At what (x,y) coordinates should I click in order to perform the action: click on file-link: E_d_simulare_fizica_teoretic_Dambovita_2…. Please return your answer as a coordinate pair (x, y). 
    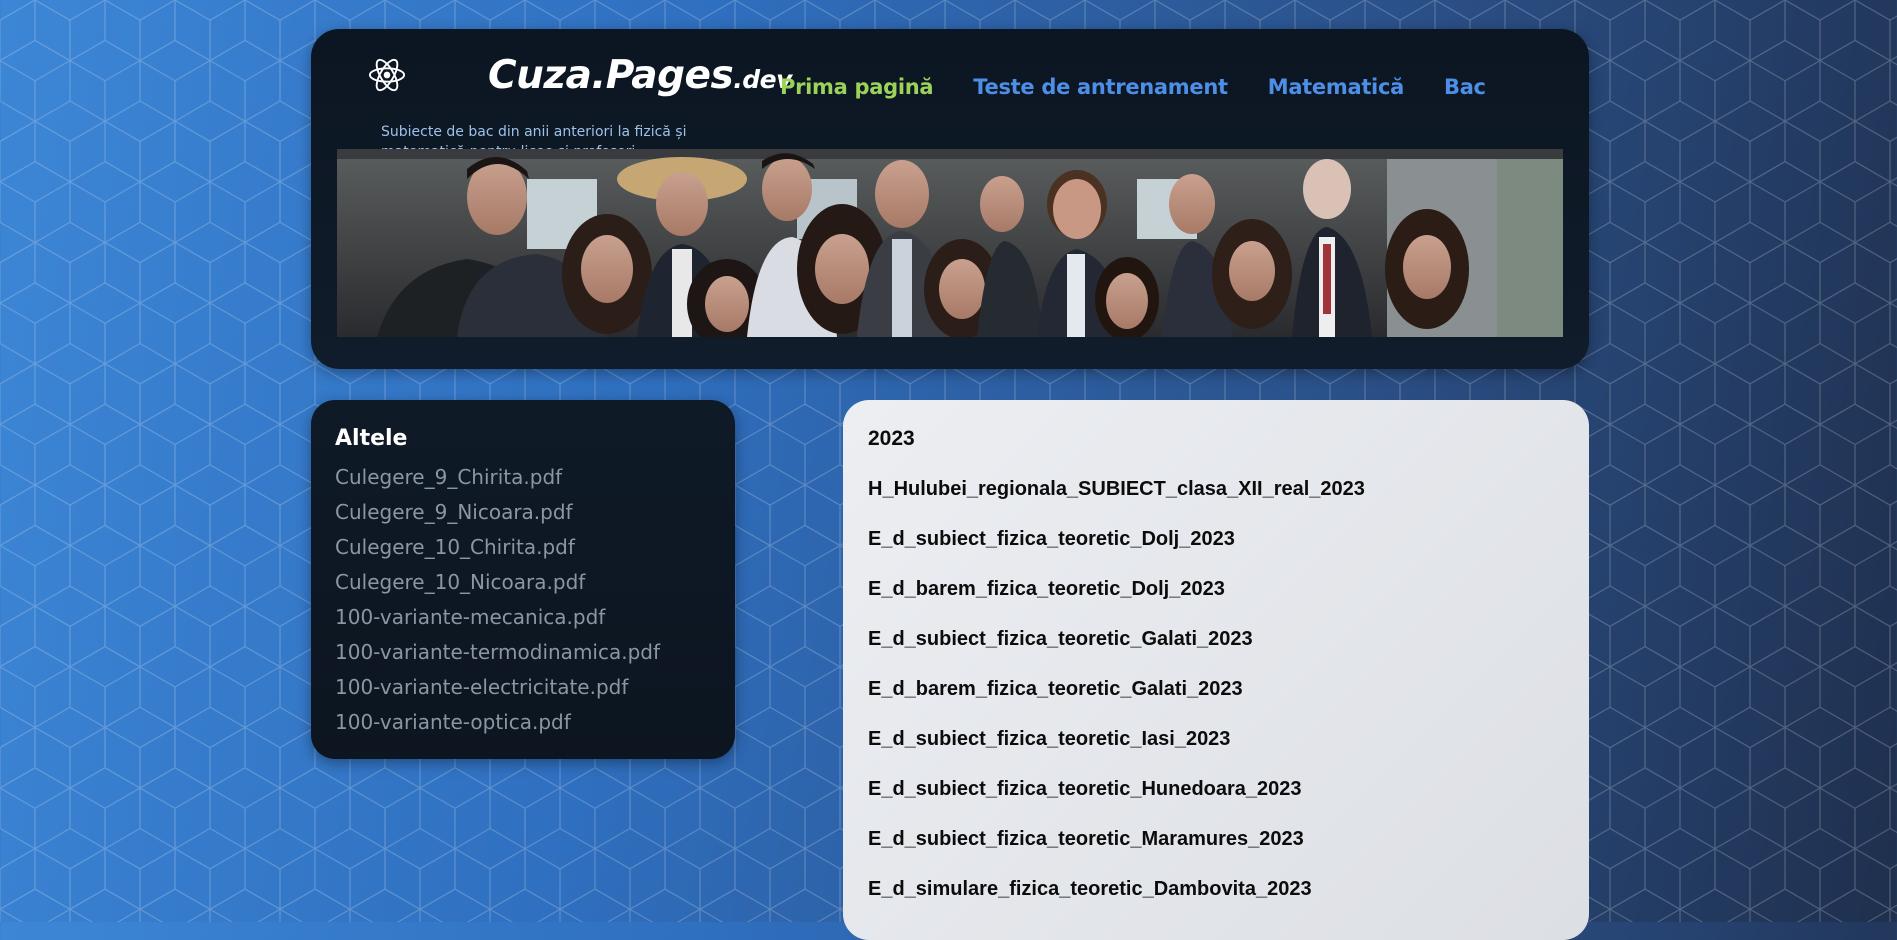
    Looking at the image, I should click on (1116, 901).